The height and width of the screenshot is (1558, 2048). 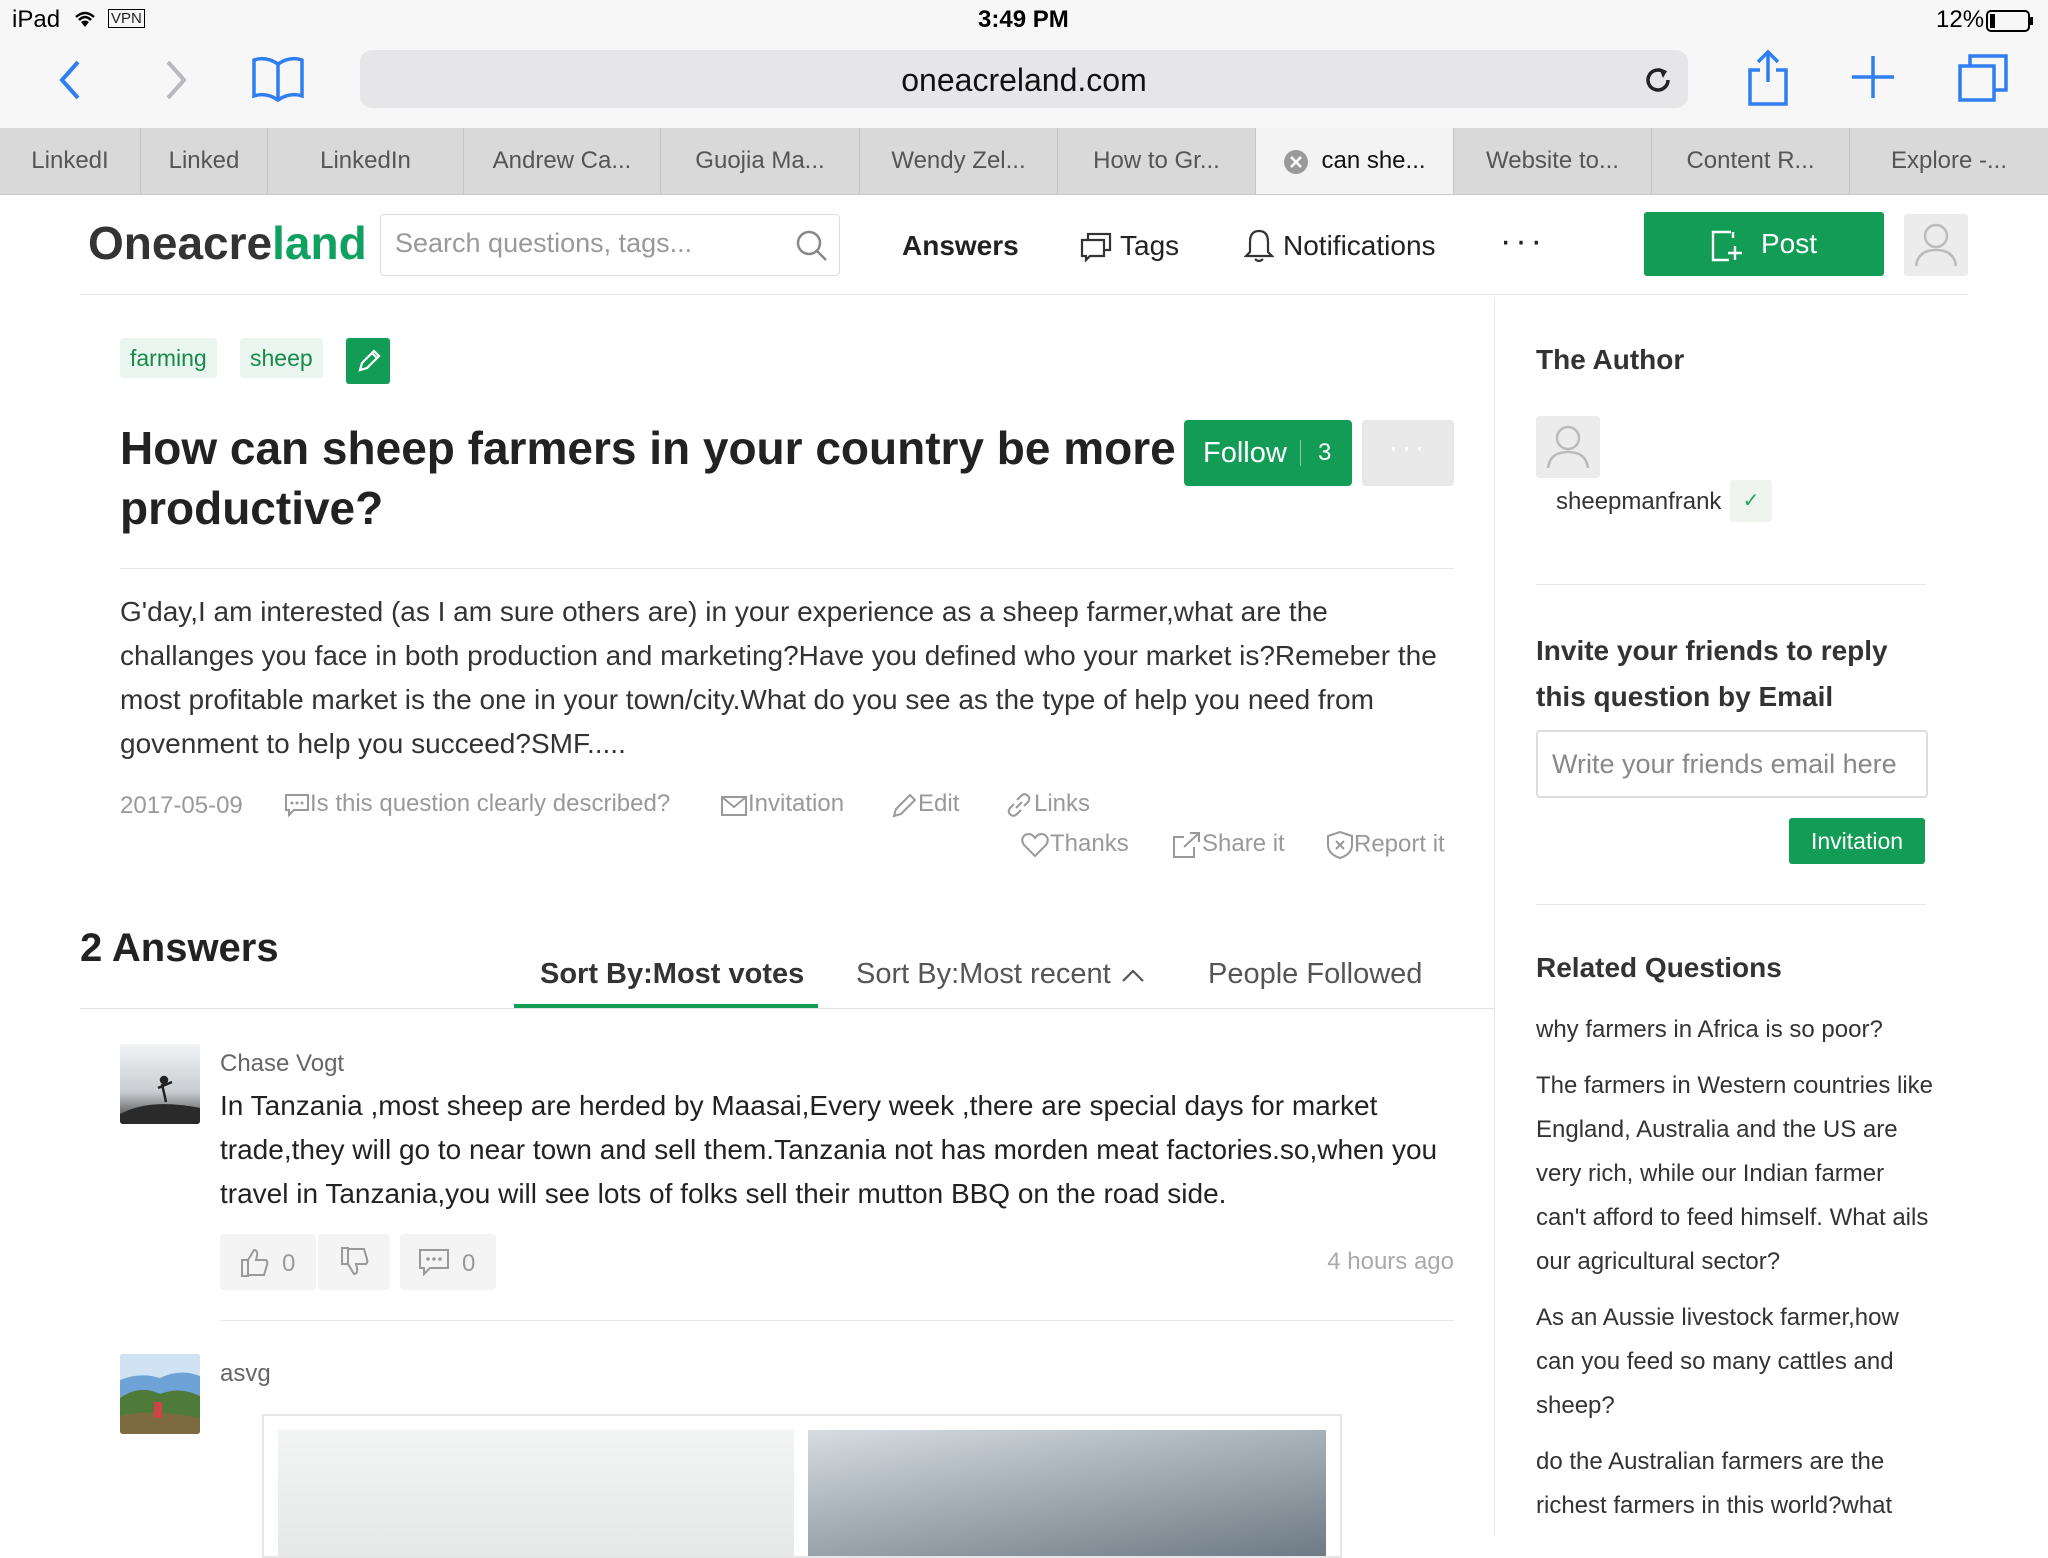 What do you see at coordinates (1325, 452) in the screenshot?
I see `follower-count: 3` at bounding box center [1325, 452].